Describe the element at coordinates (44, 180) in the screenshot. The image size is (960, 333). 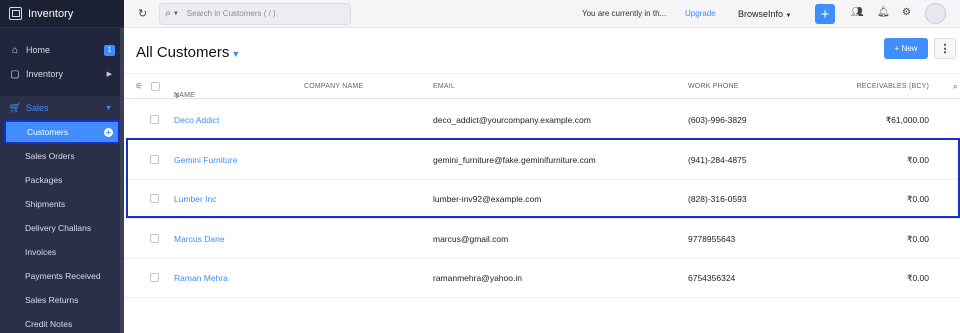
I see `sidebar-item-label: Packages` at that location.